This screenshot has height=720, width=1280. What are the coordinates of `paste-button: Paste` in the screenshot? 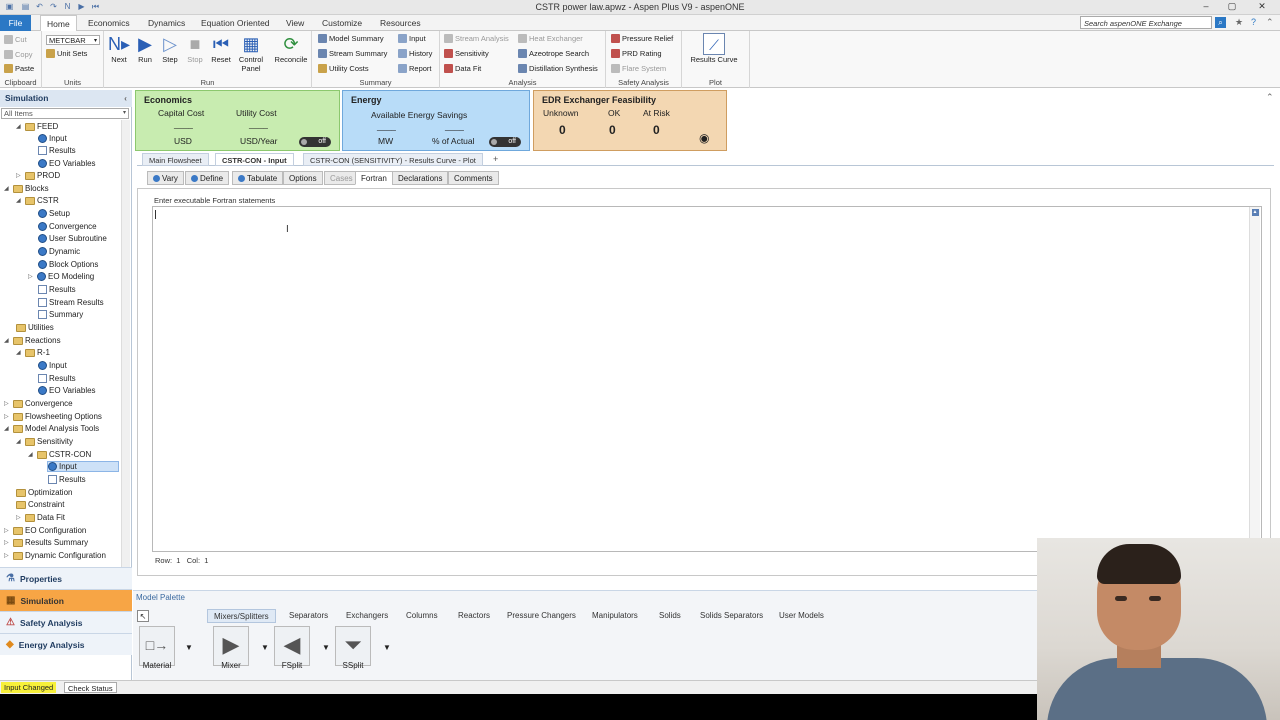 It's located at (19, 68).